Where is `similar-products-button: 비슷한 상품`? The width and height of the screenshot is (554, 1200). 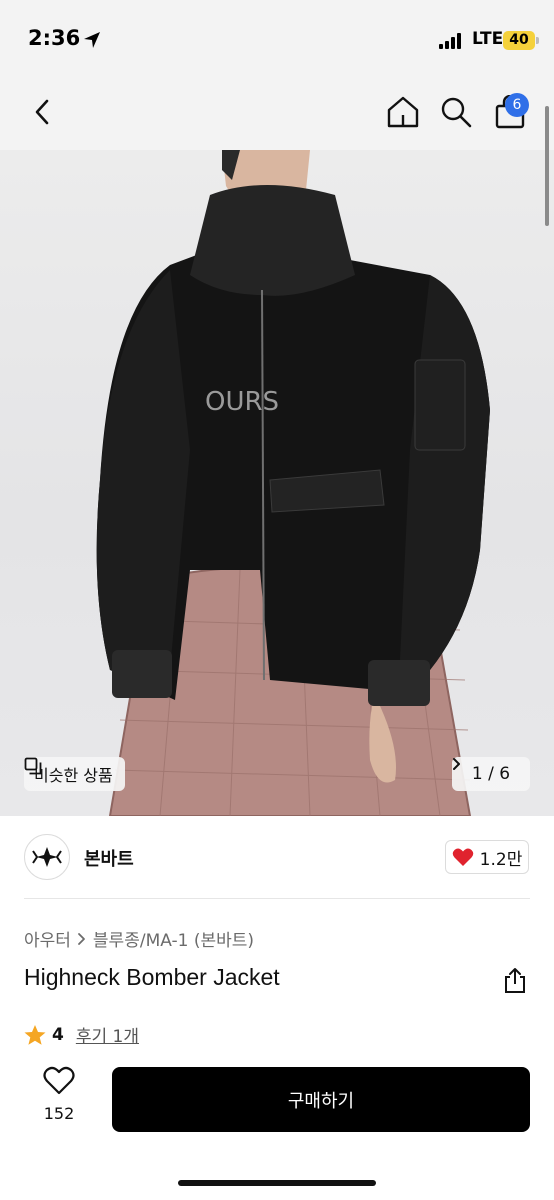 similar-products-button: 비슷한 상품 is located at coordinates (74, 774).